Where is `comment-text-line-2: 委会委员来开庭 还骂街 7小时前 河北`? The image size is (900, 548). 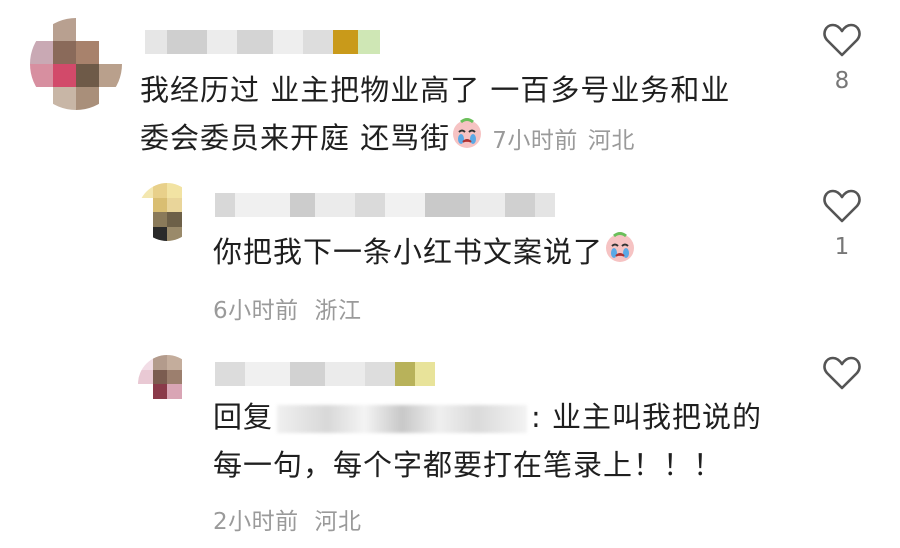
comment-text-line-2: 委会委员来开庭 还骂街 7小时前 河北 is located at coordinates (470, 139).